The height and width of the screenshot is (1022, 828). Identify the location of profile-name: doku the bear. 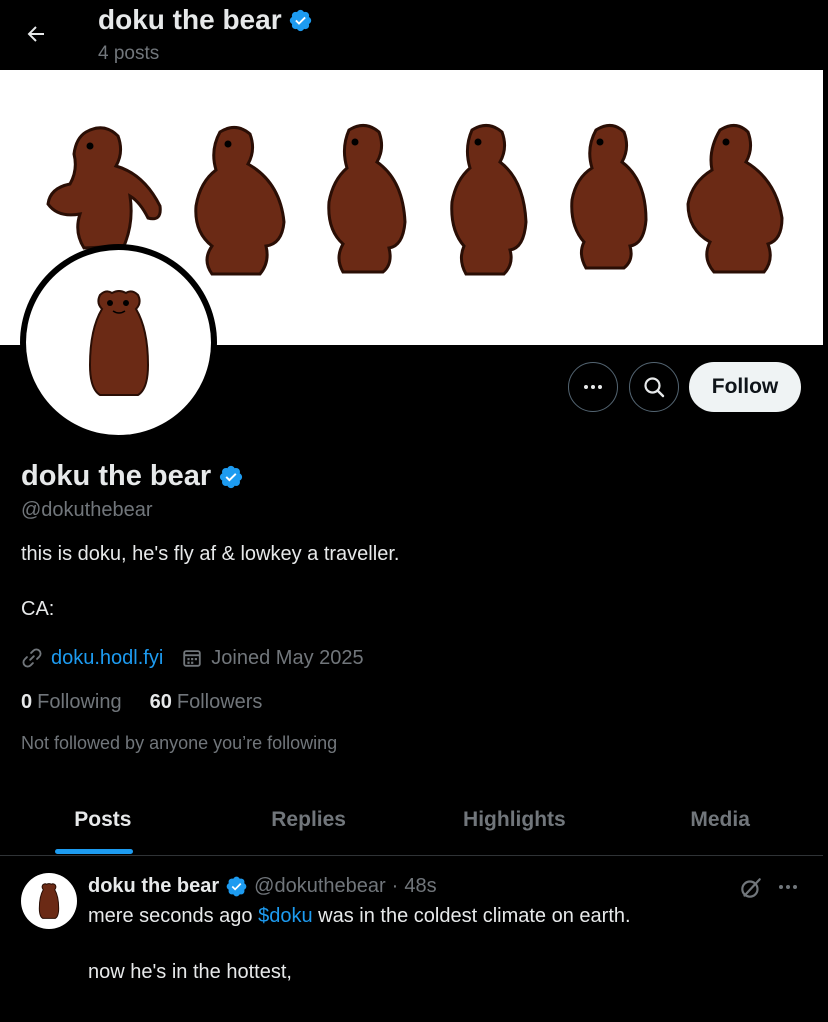
(116, 476).